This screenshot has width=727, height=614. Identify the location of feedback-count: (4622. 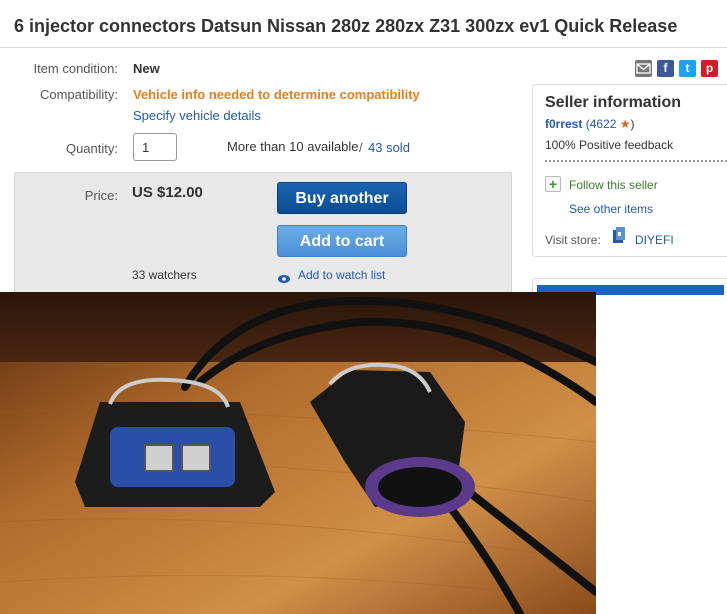
(601, 124).